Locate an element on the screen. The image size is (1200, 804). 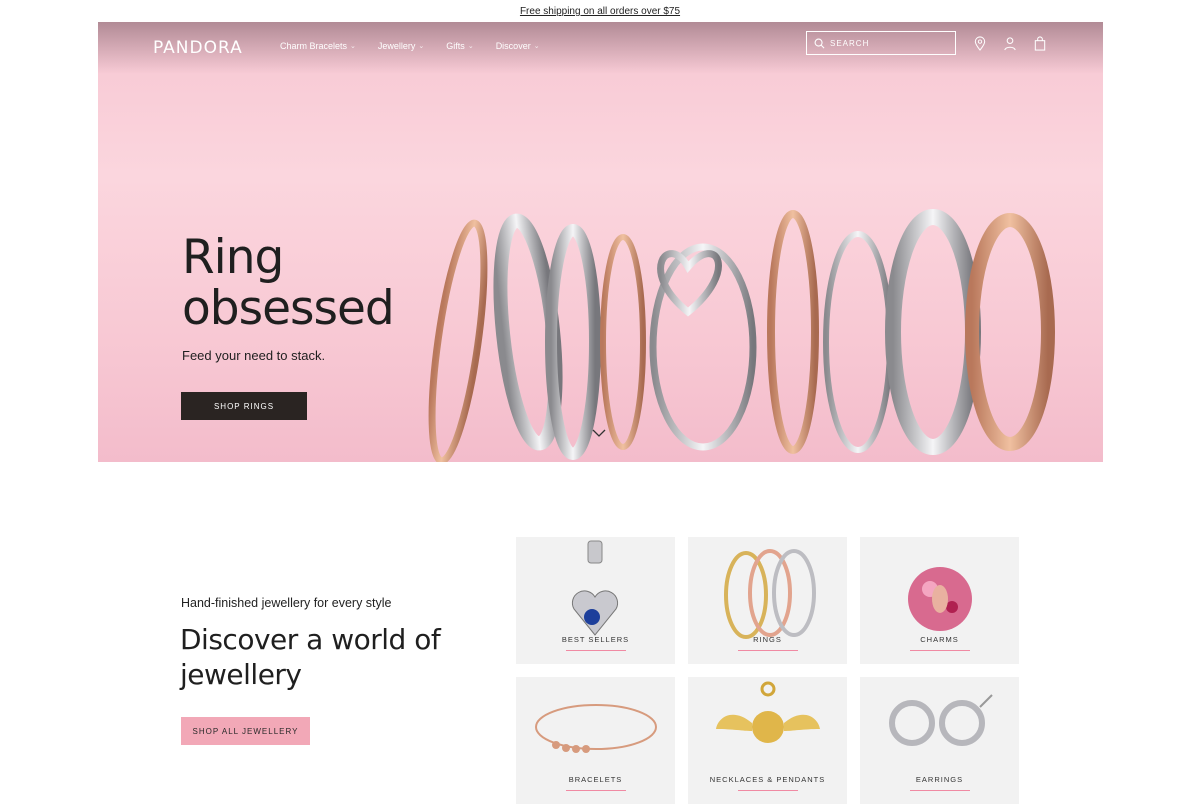
hero-title-line: Ring is located at coordinates (233, 257).